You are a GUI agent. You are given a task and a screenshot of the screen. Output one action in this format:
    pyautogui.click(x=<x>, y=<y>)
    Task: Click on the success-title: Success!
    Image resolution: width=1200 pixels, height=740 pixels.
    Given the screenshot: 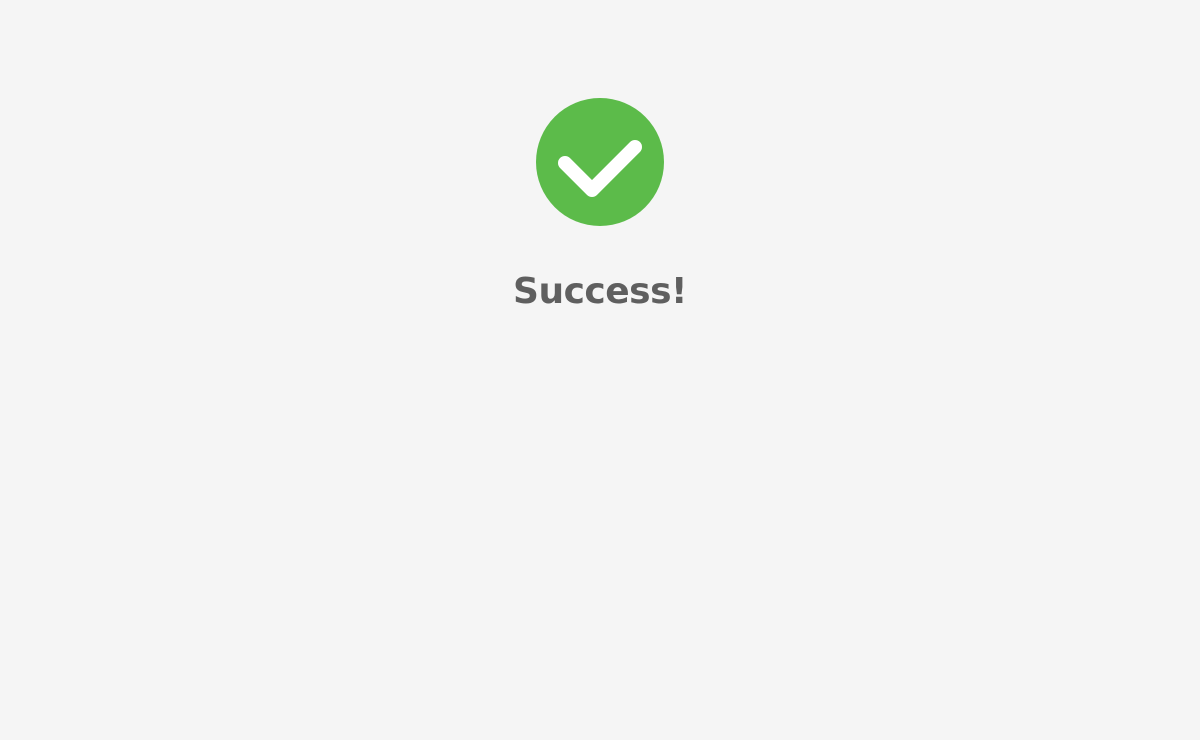 What is the action you would take?
    pyautogui.click(x=600, y=291)
    